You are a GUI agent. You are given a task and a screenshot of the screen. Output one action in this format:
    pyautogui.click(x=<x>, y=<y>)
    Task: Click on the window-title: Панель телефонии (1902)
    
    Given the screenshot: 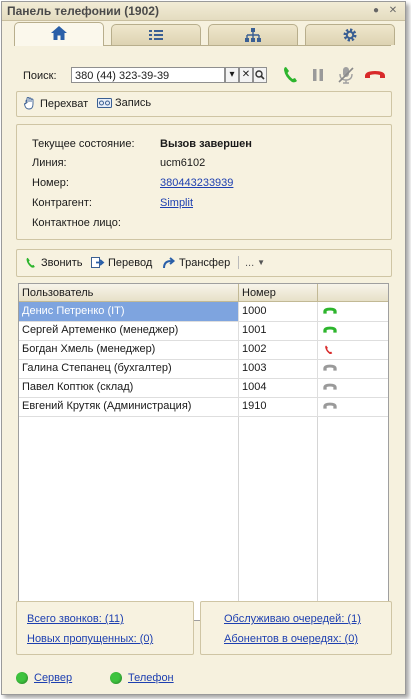 What is the action you would take?
    pyautogui.click(x=83, y=11)
    